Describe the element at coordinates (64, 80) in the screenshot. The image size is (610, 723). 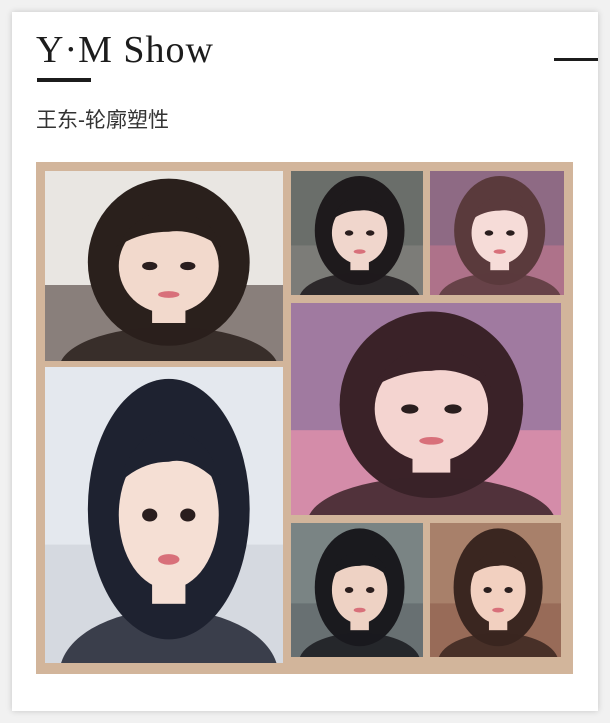
I see `title-underline` at that location.